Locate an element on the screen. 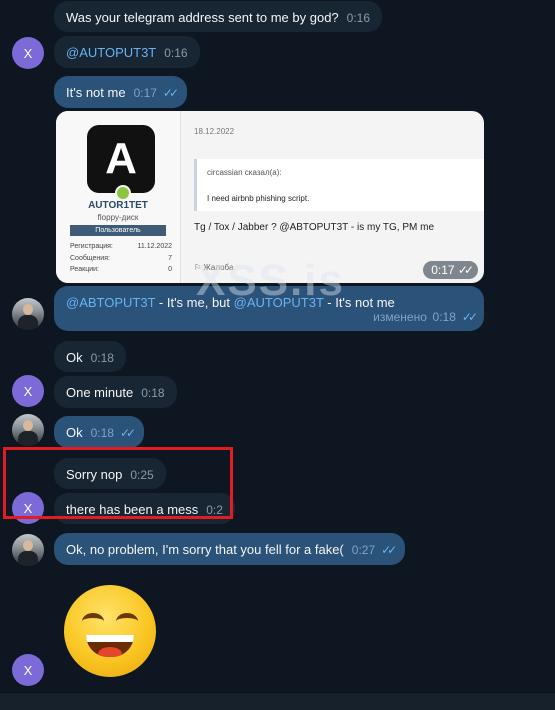 Image resolution: width=555 pixels, height=710 pixels. stat-value: 0 is located at coordinates (170, 269).